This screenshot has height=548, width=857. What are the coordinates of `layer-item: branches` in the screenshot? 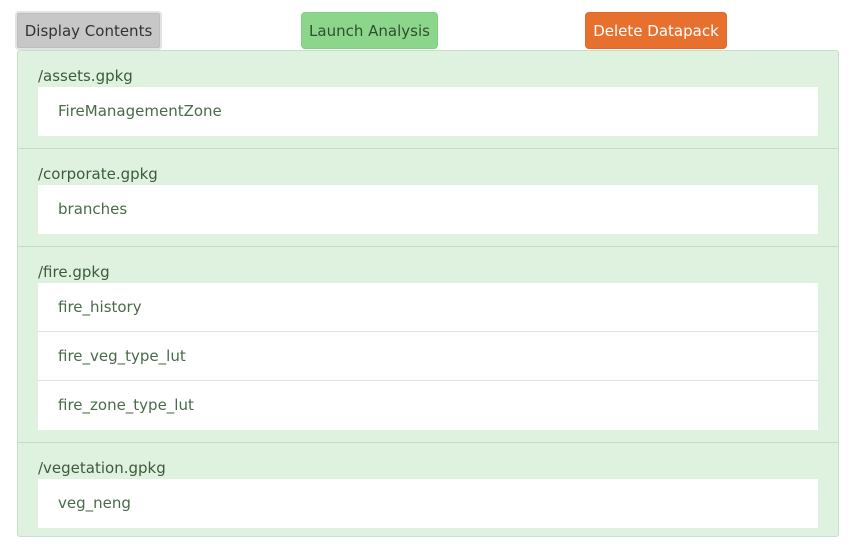 It's located at (428, 209).